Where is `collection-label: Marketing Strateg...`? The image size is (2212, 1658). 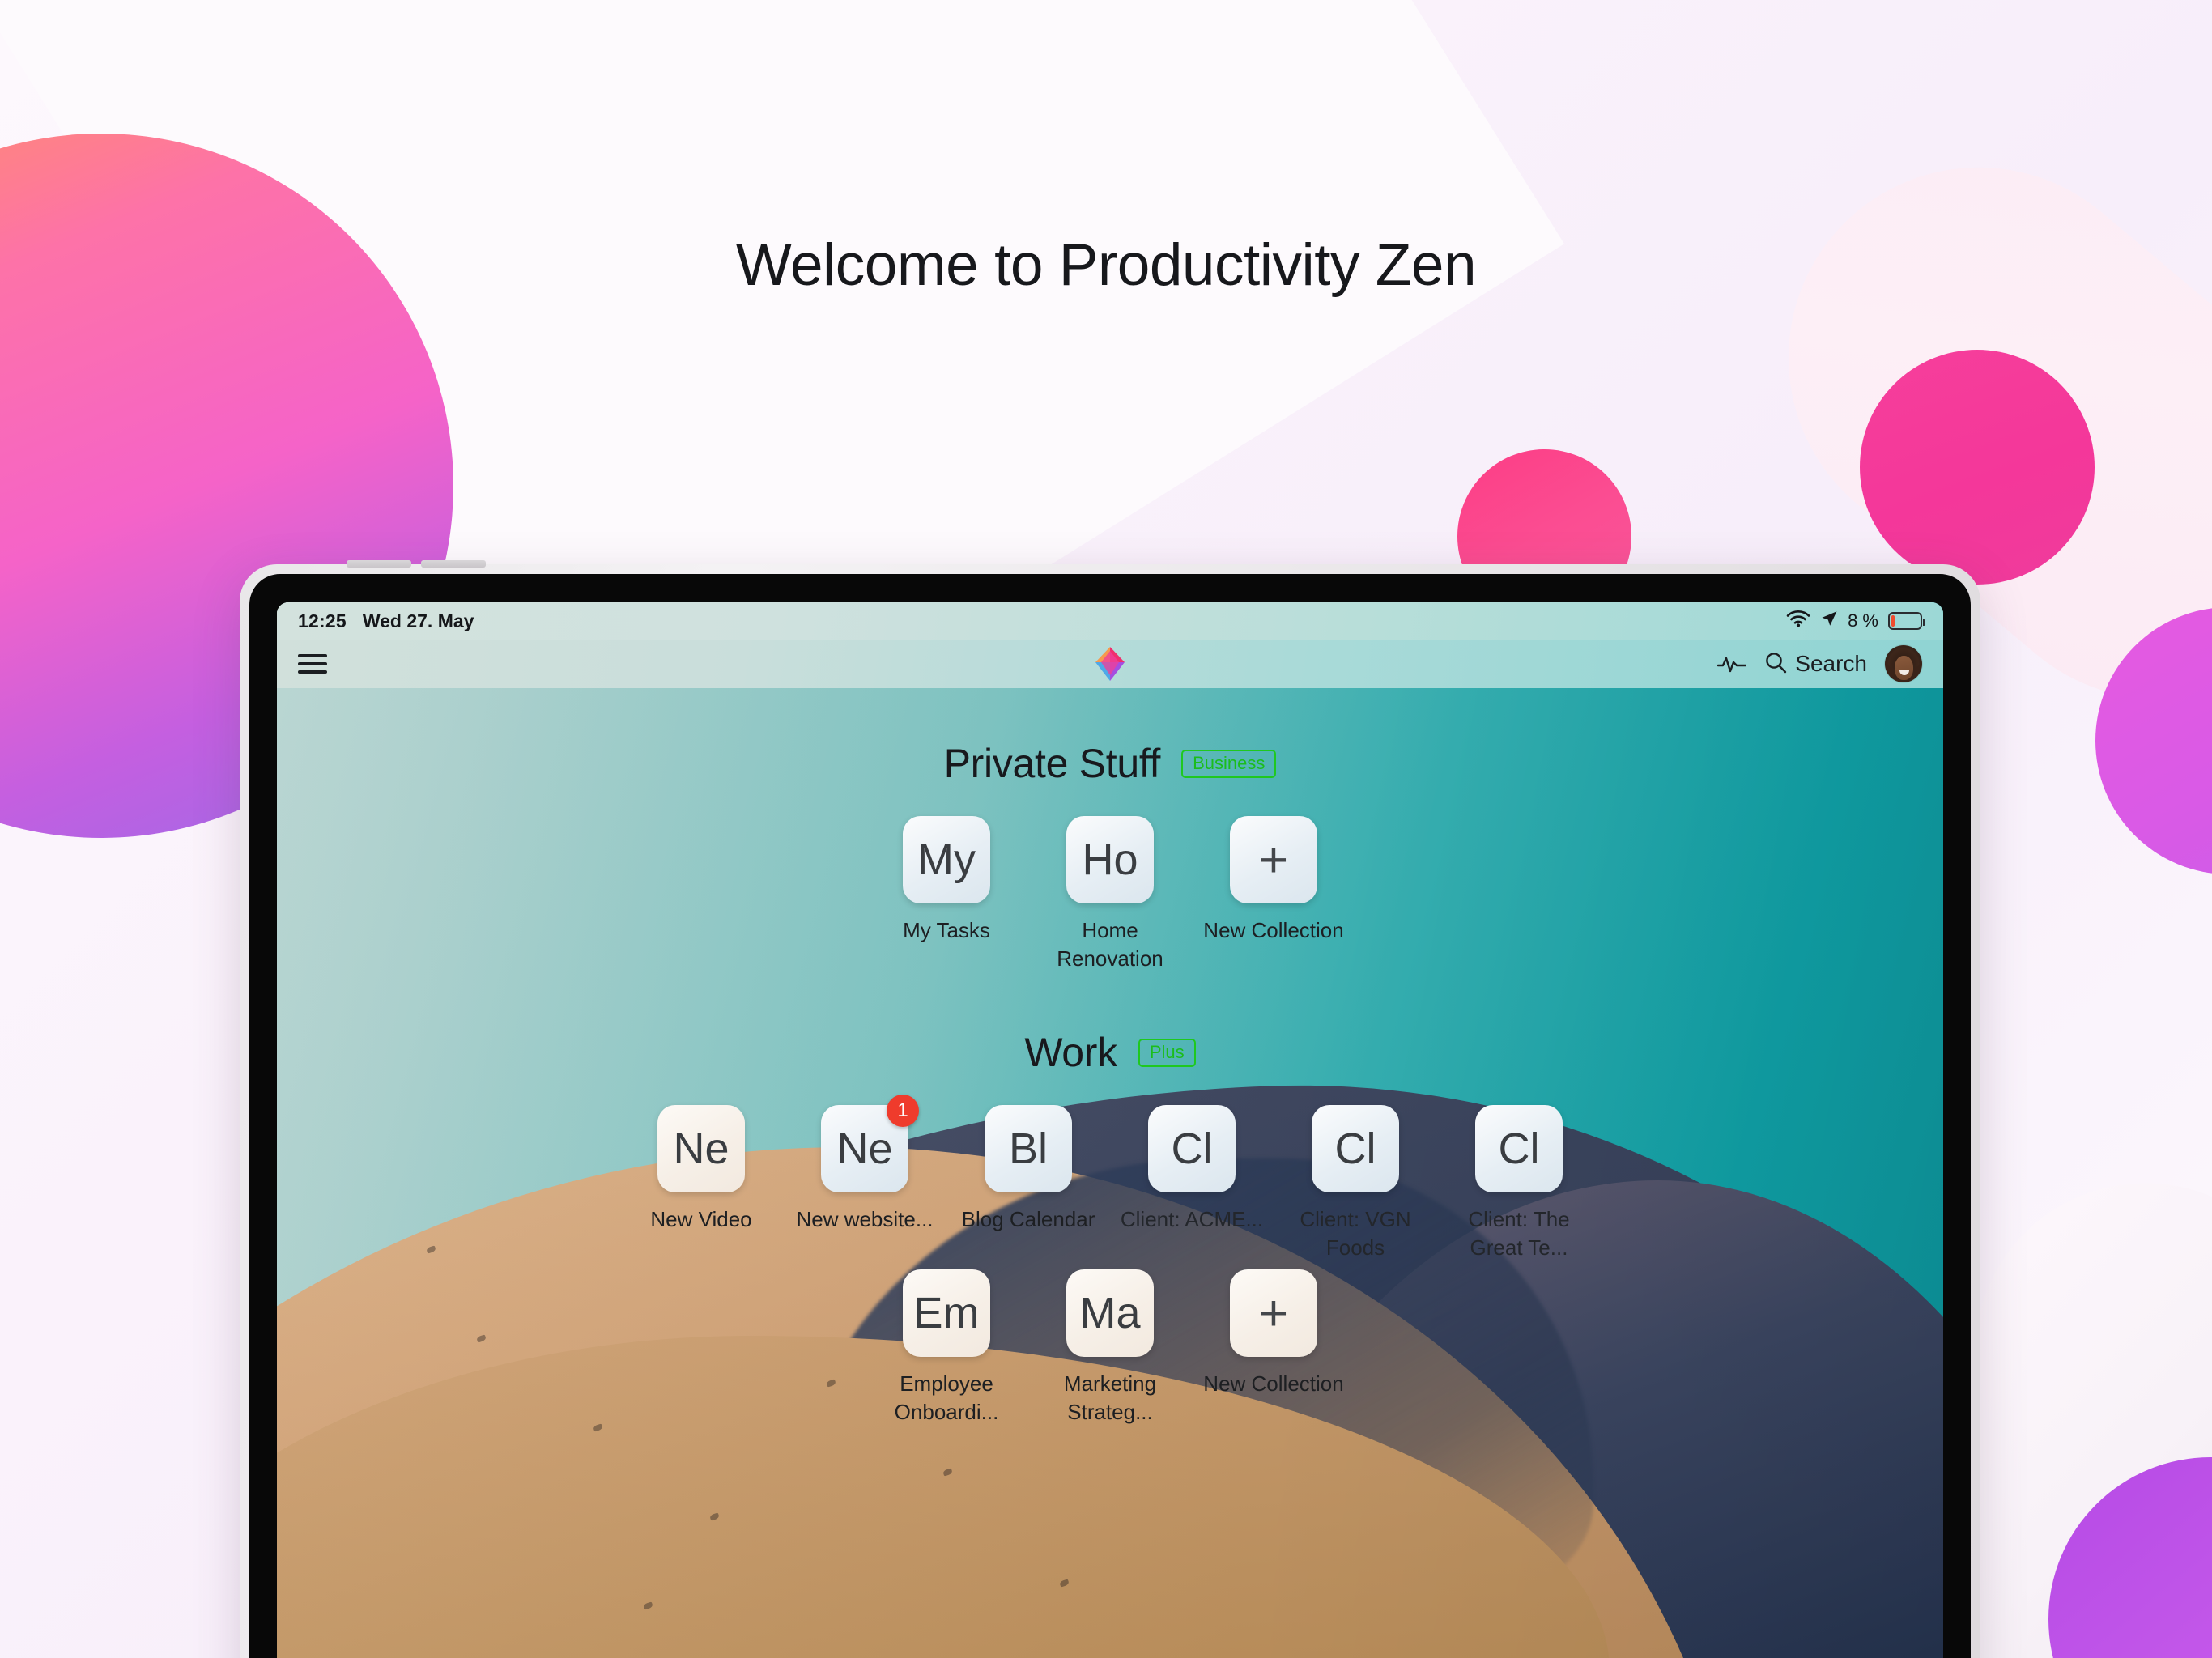 collection-label: Marketing Strateg... is located at coordinates (1110, 1397).